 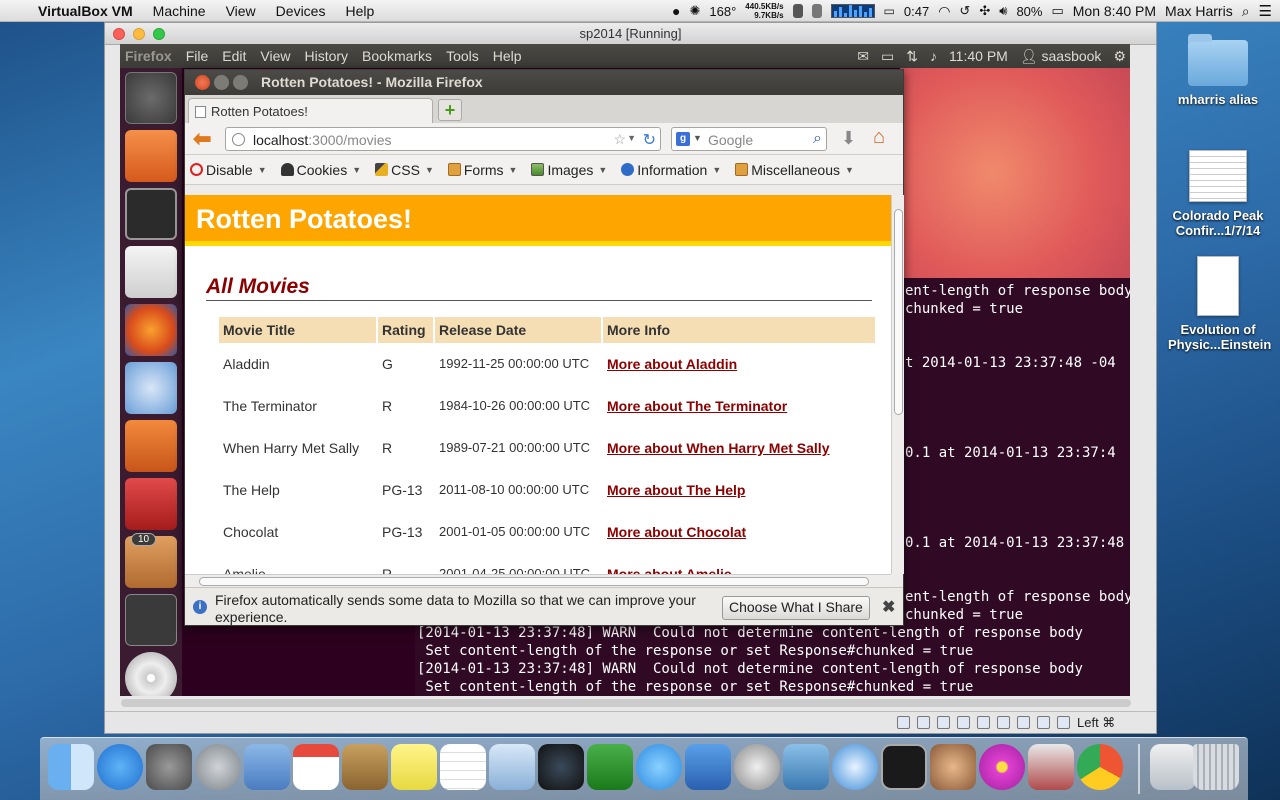 I want to click on network-indicator-icon, so click(x=1003, y=722).